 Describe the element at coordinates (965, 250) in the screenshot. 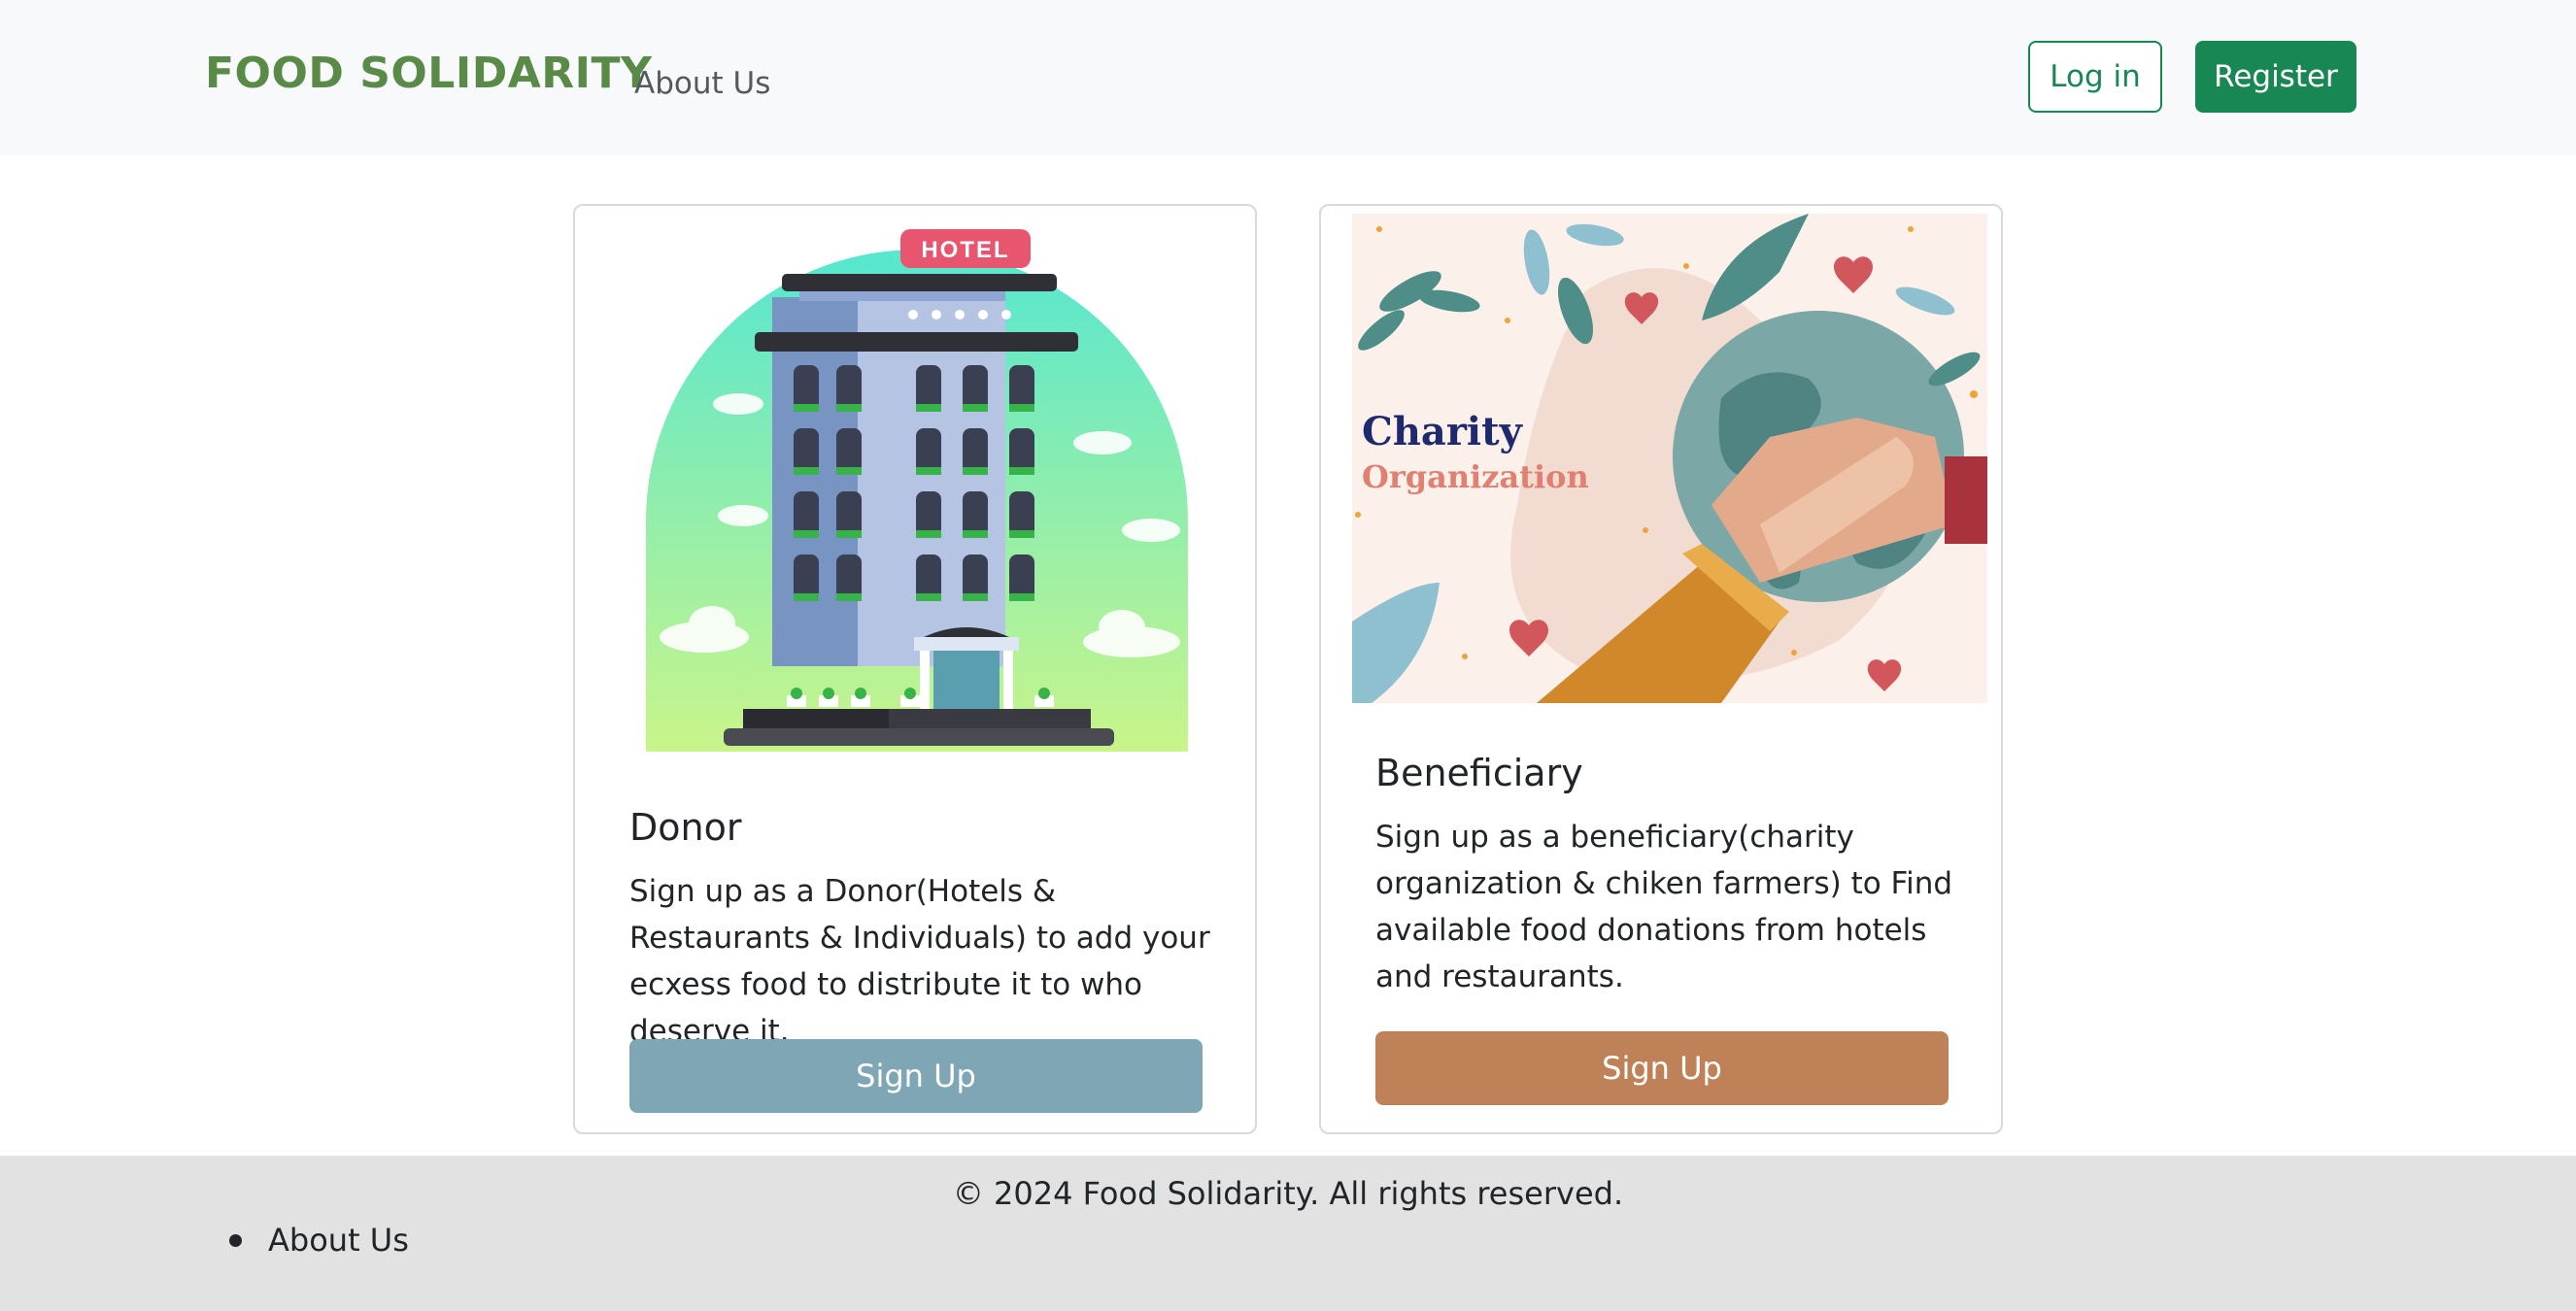

I see `hotel-sign-text: HOTEL` at that location.